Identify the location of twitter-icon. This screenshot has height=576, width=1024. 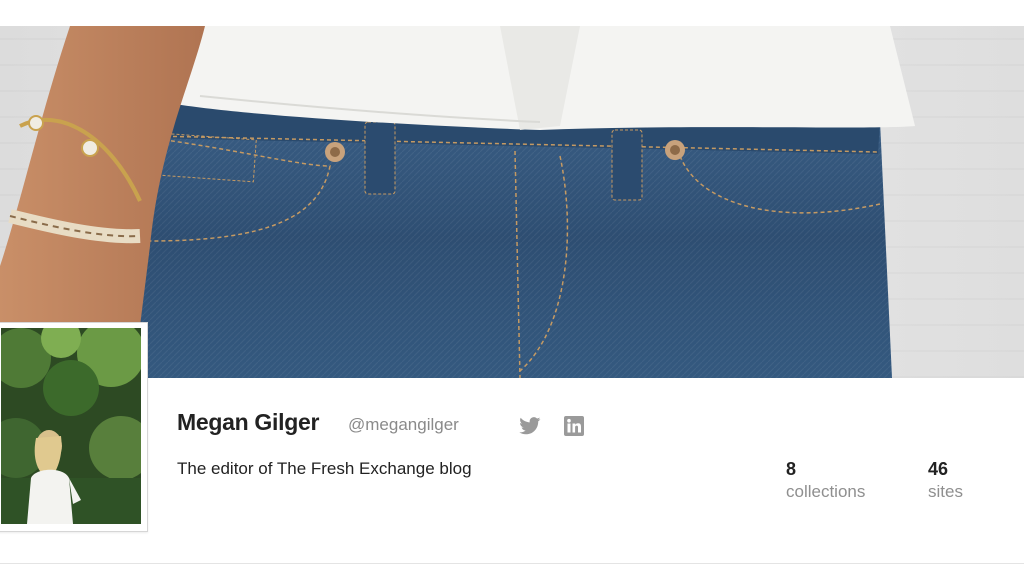
(530, 426).